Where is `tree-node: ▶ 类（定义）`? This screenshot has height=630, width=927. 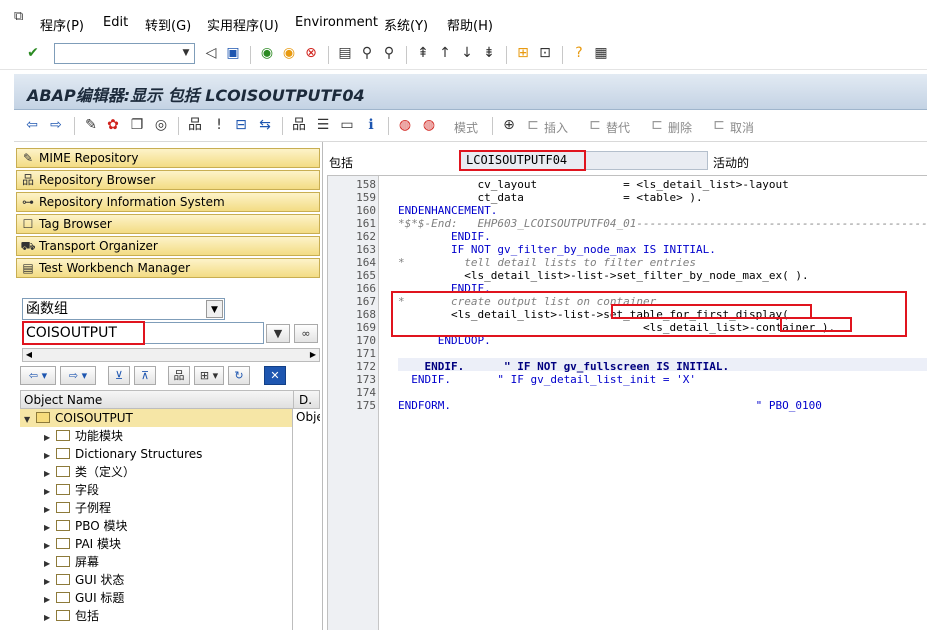 tree-node: ▶ 类（定义） is located at coordinates (89, 472).